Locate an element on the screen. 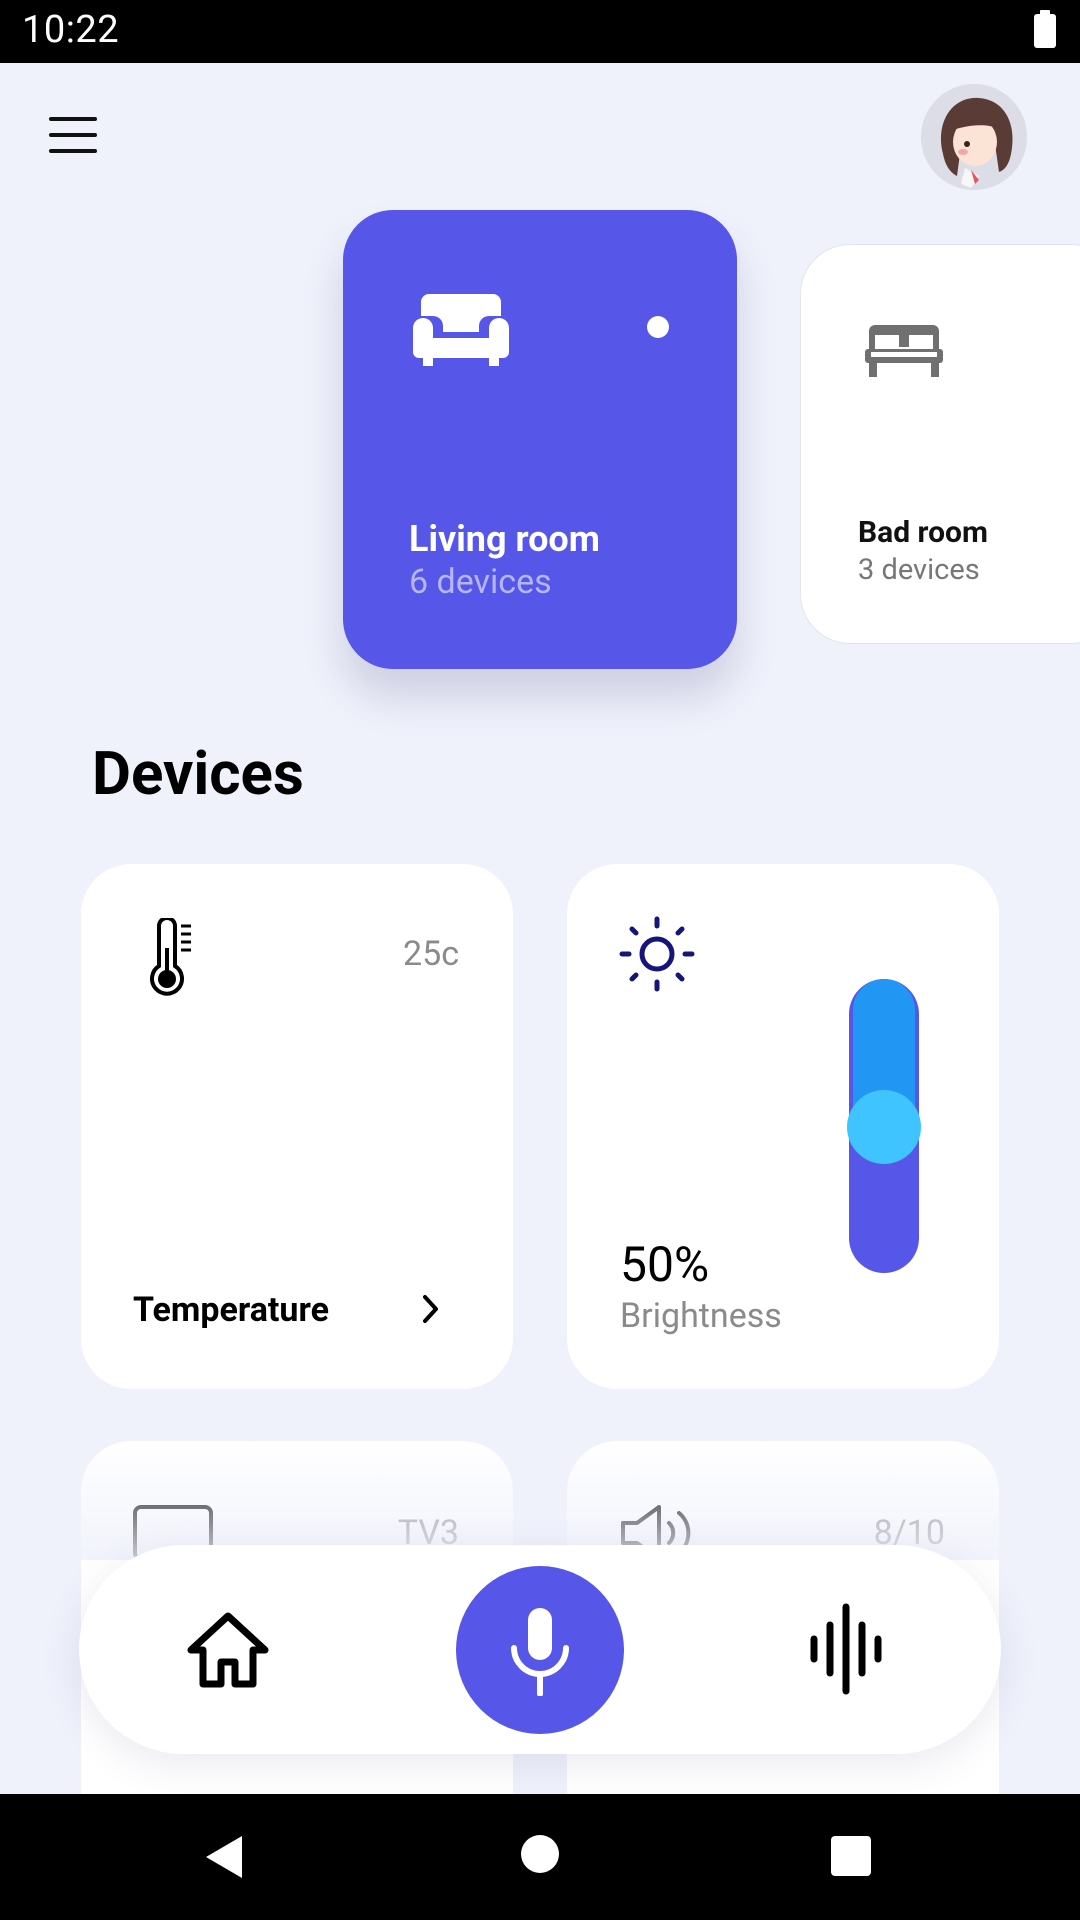 The image size is (1080, 1920). microphone-button is located at coordinates (540, 1650).